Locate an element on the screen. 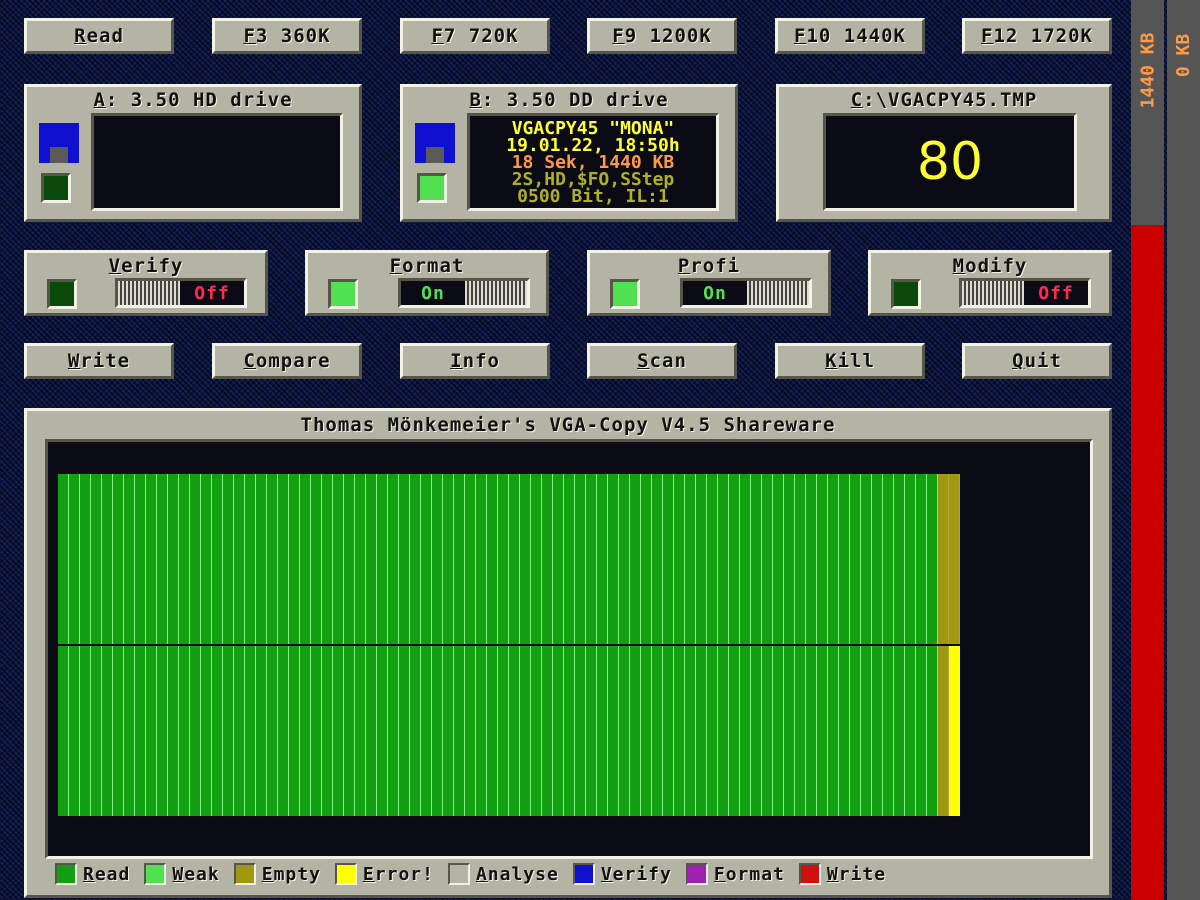  legend-item: Analyse is located at coordinates (503, 874).